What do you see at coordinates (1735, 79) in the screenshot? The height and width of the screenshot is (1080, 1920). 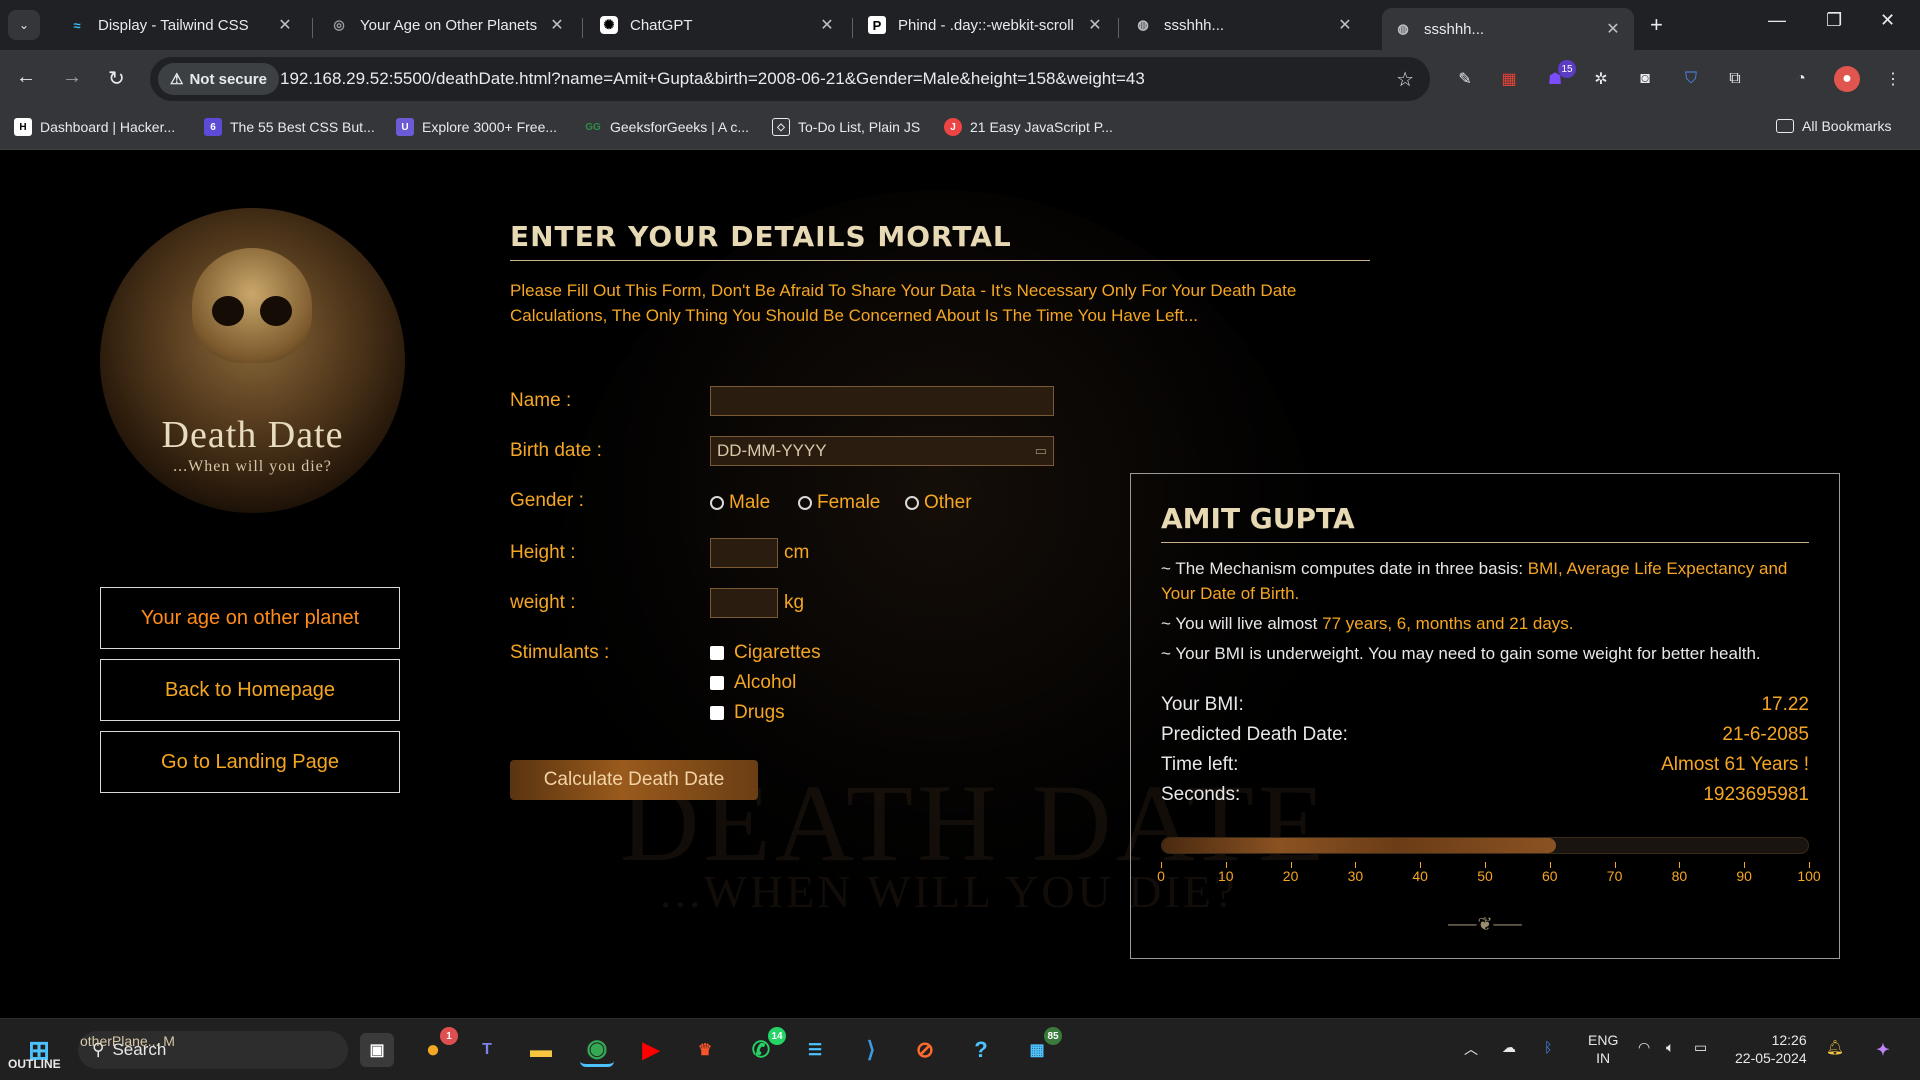 I see `puzzle-icon: ⧉` at bounding box center [1735, 79].